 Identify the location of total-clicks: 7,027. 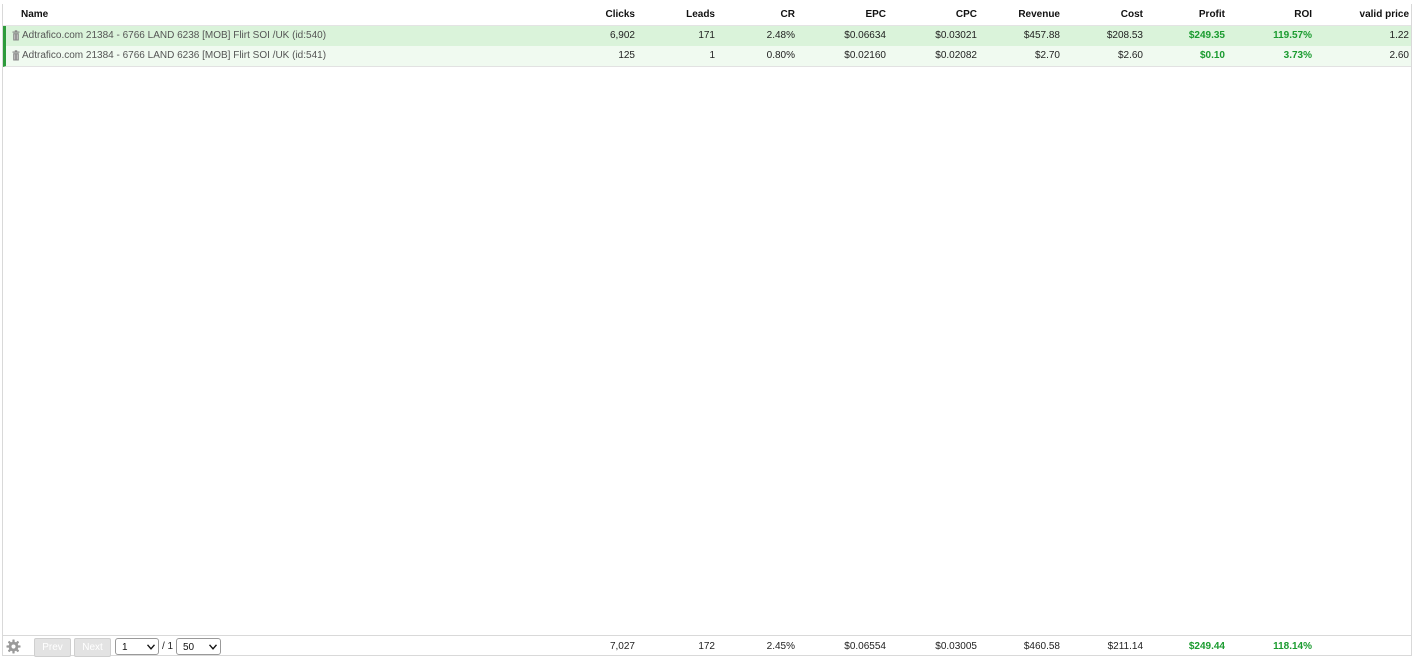
(622, 646).